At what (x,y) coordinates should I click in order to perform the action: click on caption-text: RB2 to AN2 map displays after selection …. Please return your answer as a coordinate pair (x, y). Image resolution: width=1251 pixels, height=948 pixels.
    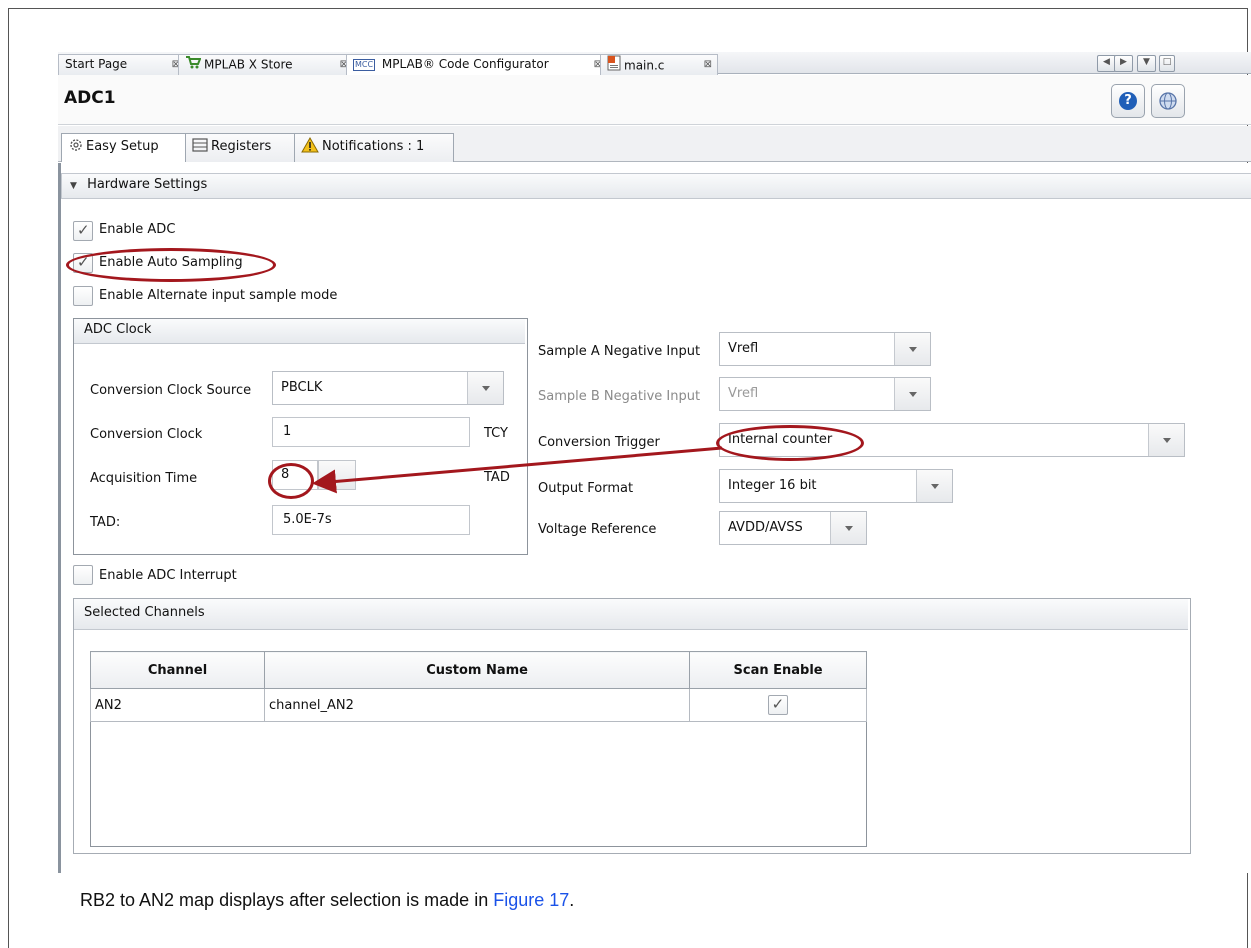
    Looking at the image, I should click on (287, 900).